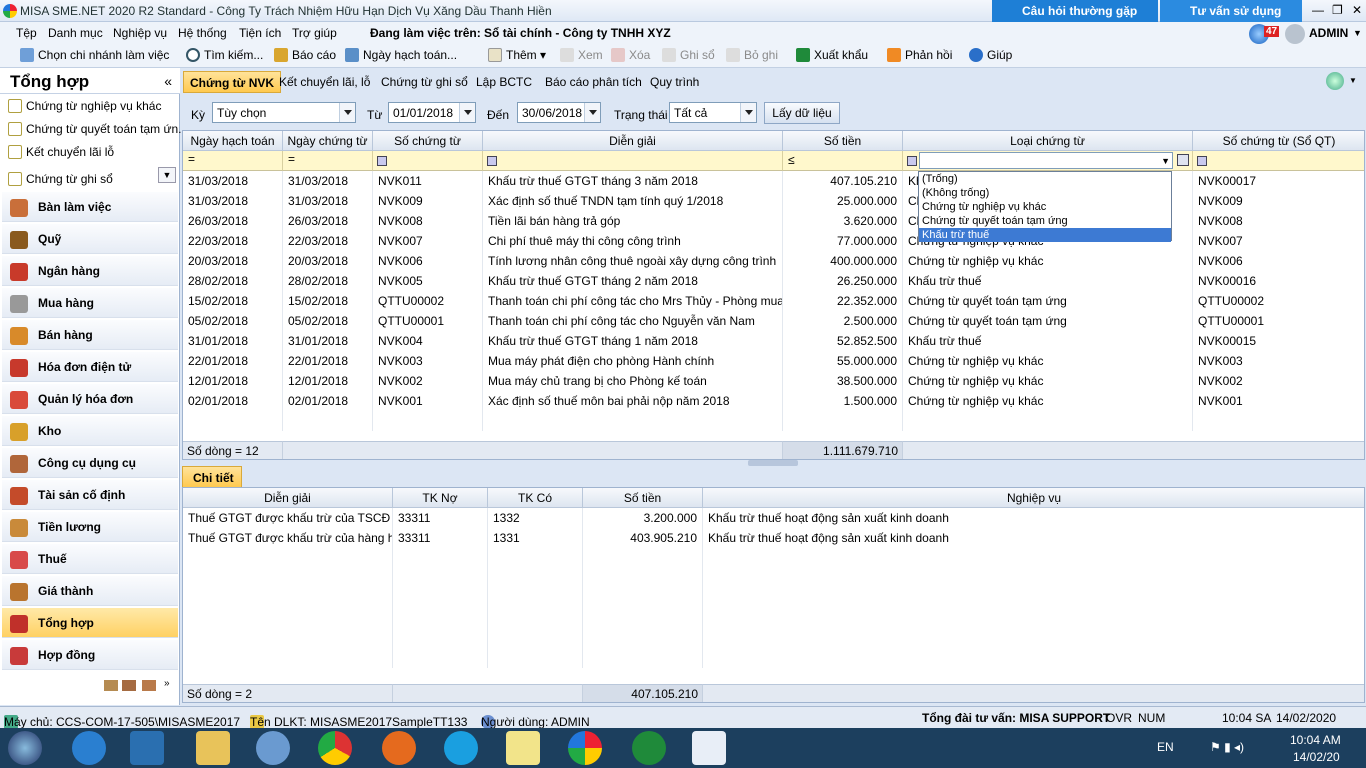 The image size is (1366, 768). What do you see at coordinates (1075, 11) in the screenshot?
I see `faq-button: Câu hỏi thường gặp` at bounding box center [1075, 11].